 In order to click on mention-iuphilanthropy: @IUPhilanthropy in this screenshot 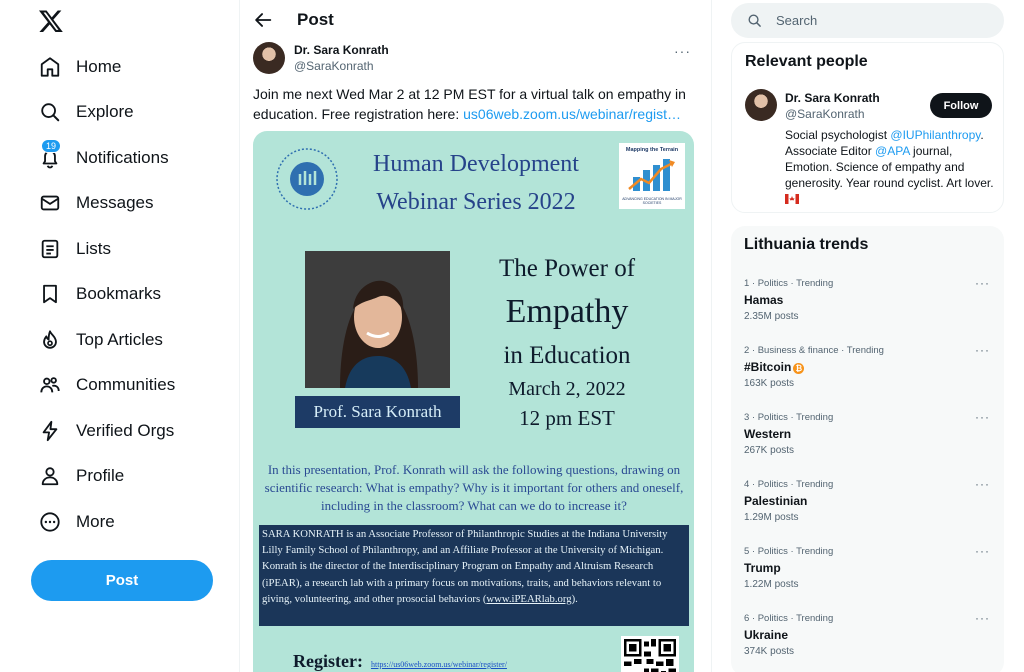, I will do `click(935, 135)`.